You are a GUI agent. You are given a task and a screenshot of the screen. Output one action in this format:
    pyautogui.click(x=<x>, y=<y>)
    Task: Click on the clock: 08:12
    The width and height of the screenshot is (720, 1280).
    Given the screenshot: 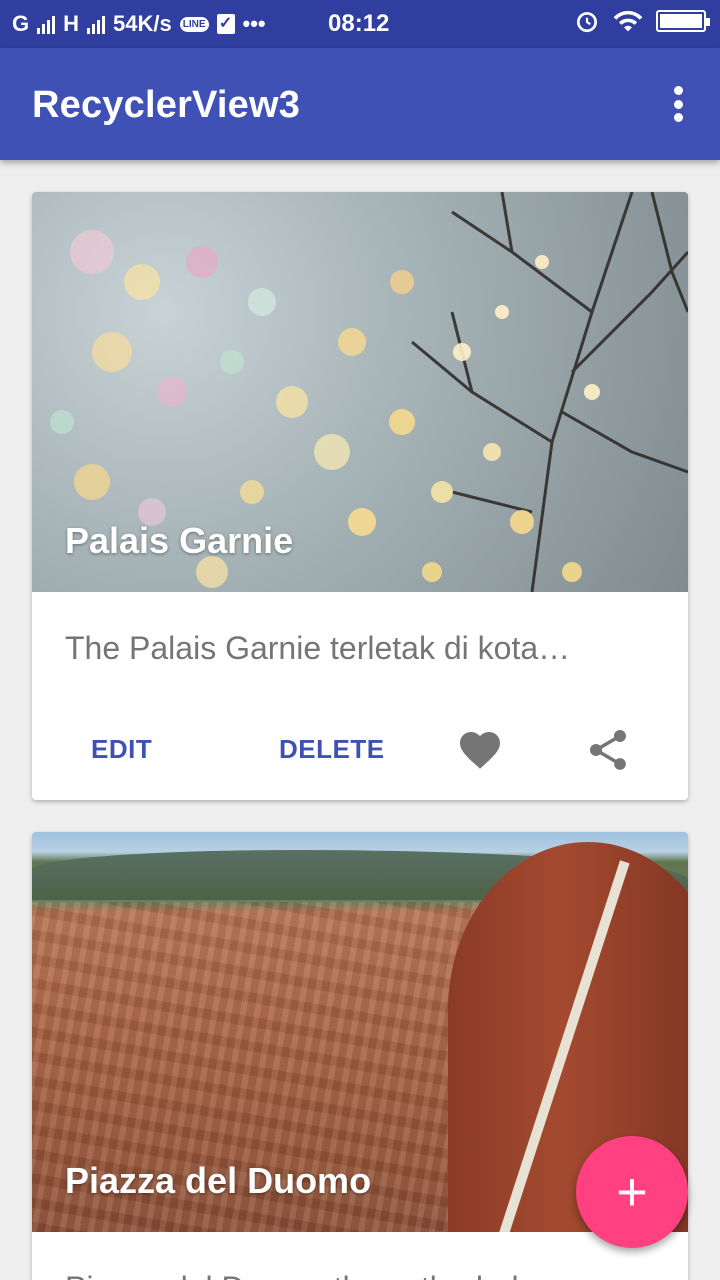 What is the action you would take?
    pyautogui.click(x=359, y=23)
    